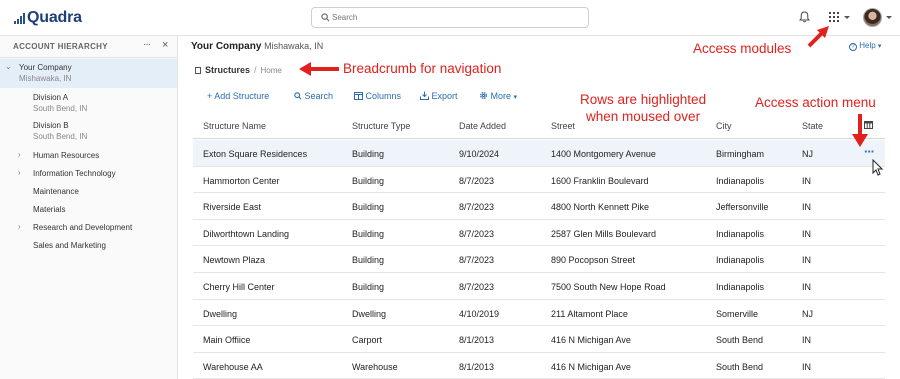 The width and height of the screenshot is (900, 379). What do you see at coordinates (60, 103) in the screenshot?
I see `tree-item-division-a: Division A South Bend, IN` at bounding box center [60, 103].